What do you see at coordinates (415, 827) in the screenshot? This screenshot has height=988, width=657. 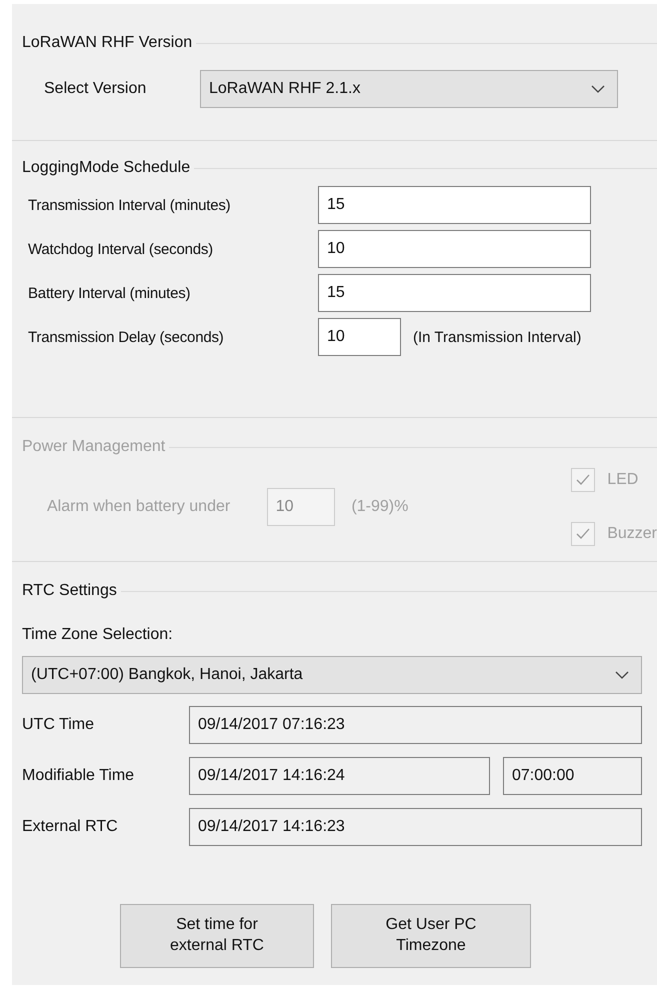 I see `time-field: 09/14/2017 14:16:23` at bounding box center [415, 827].